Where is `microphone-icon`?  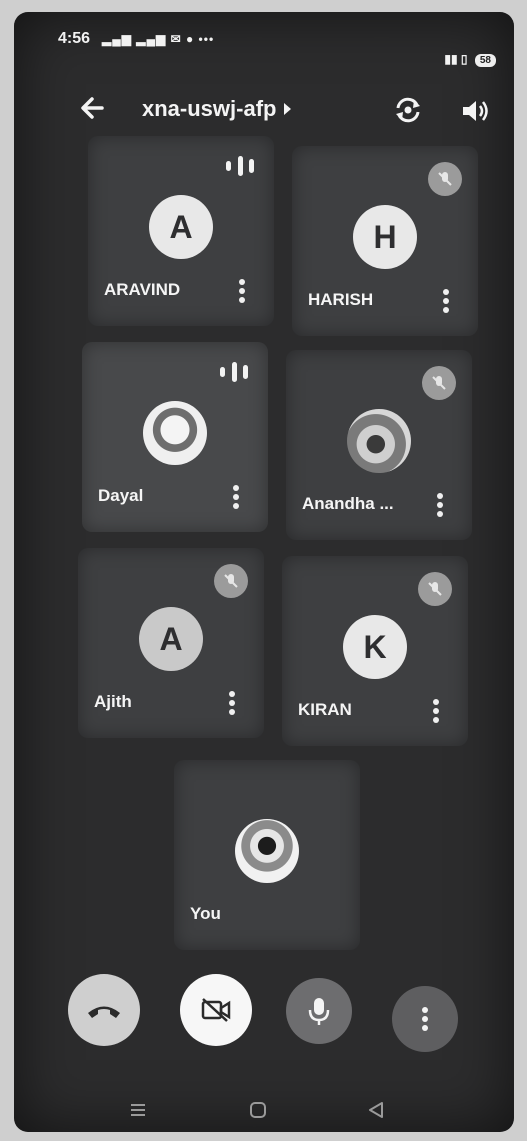
microphone-icon is located at coordinates (319, 1011).